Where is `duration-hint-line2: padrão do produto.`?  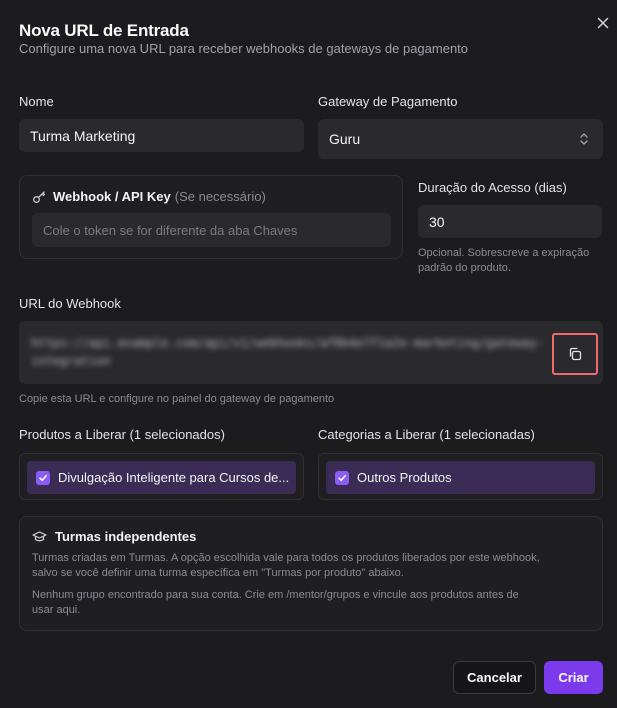 duration-hint-line2: padrão do produto. is located at coordinates (464, 268).